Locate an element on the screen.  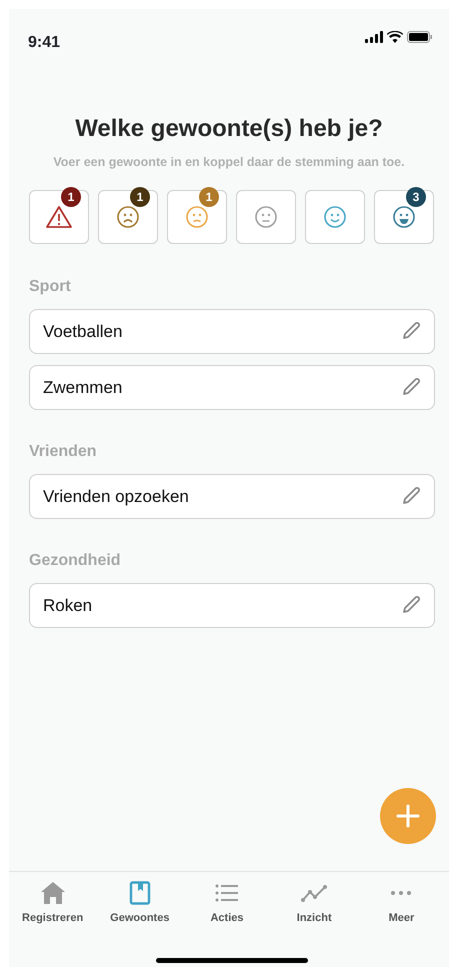
habit-field: Roken is located at coordinates (232, 605).